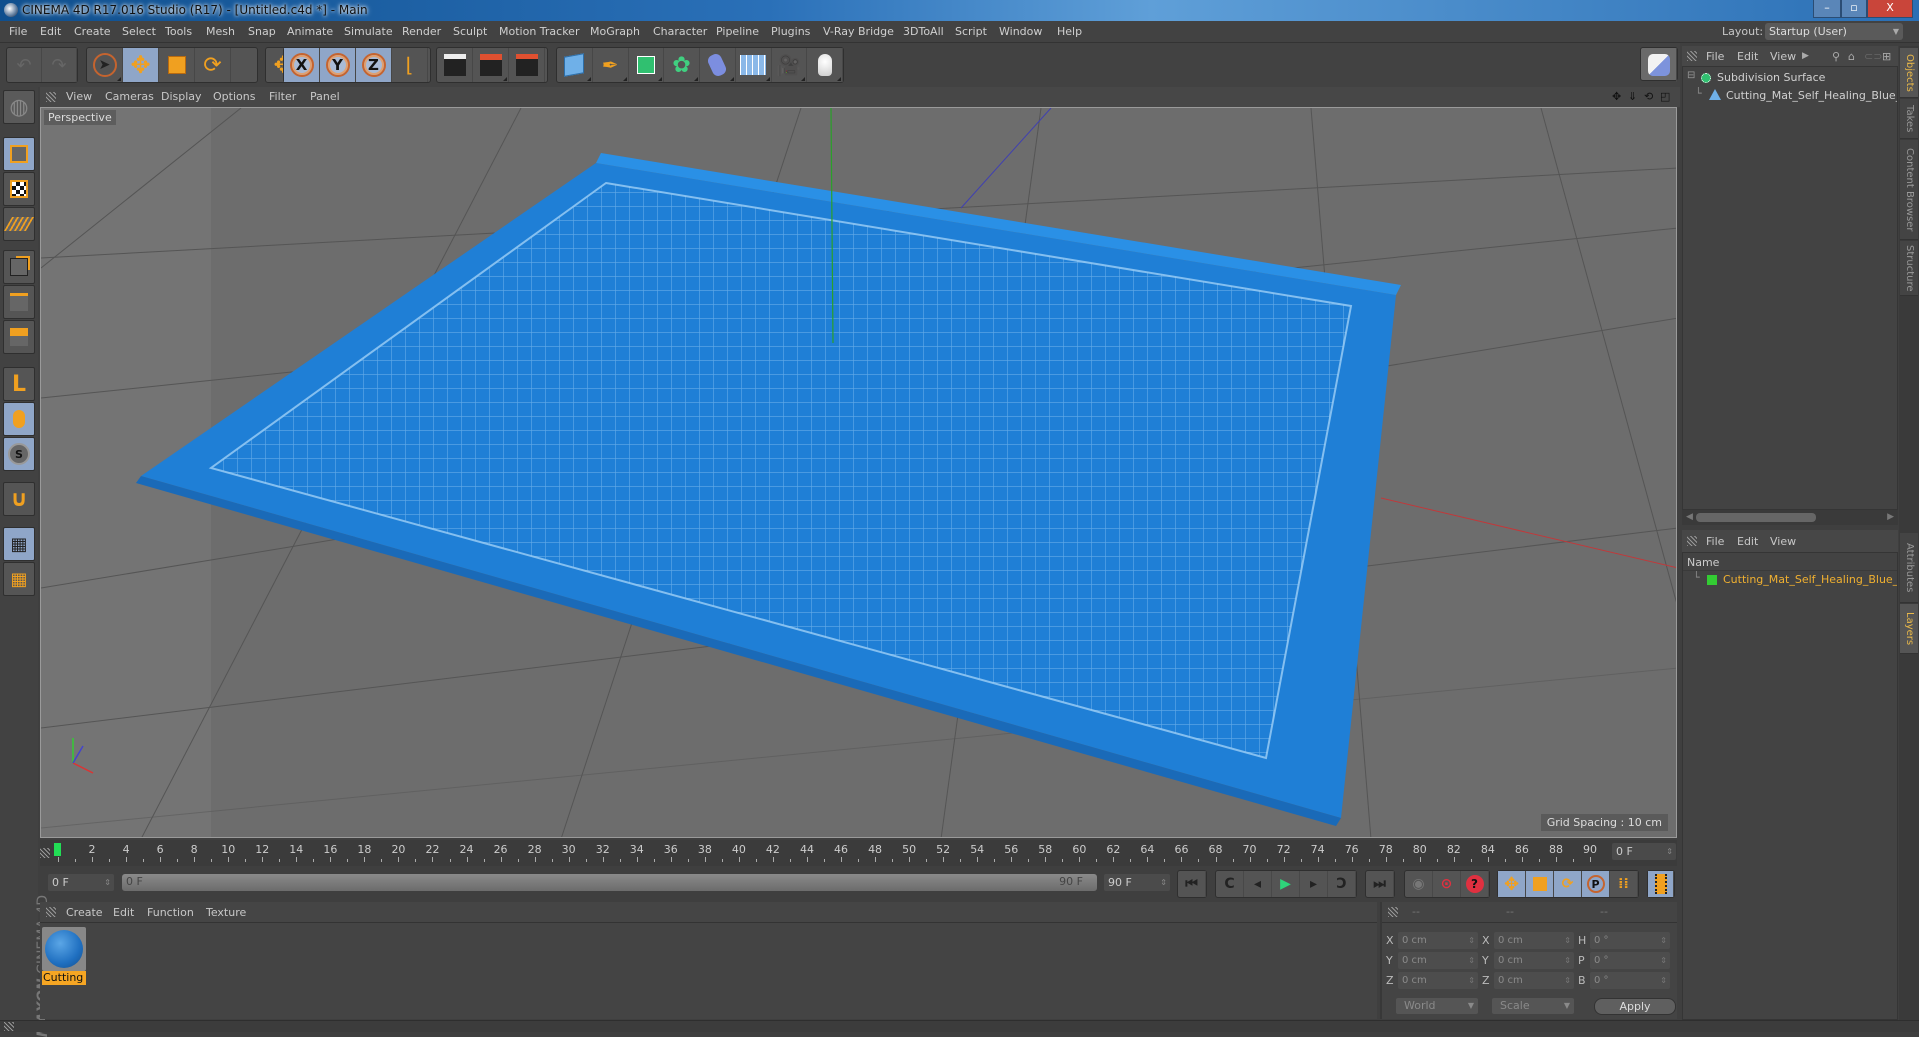  Describe the element at coordinates (1192, 884) in the screenshot. I see `go-to-start-button: ⏮` at that location.